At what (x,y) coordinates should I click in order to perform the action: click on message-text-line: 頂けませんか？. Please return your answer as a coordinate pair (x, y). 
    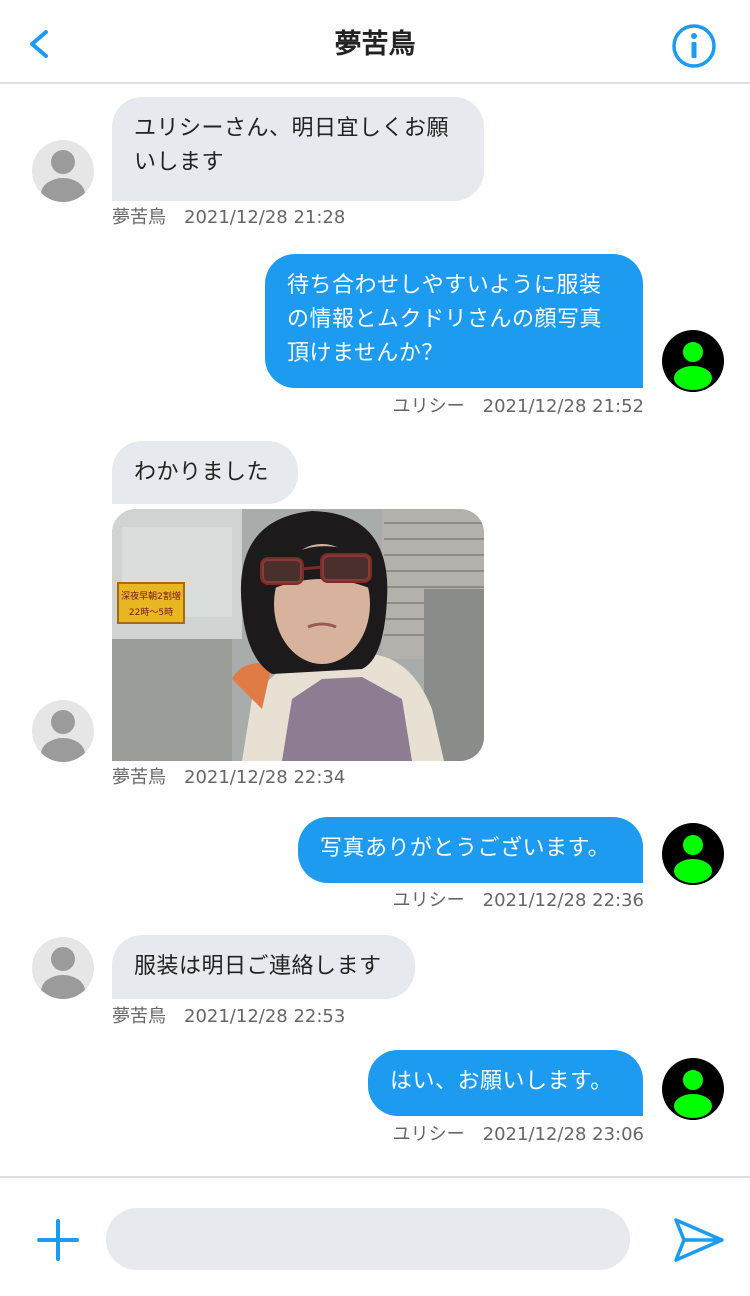
    Looking at the image, I should click on (365, 353).